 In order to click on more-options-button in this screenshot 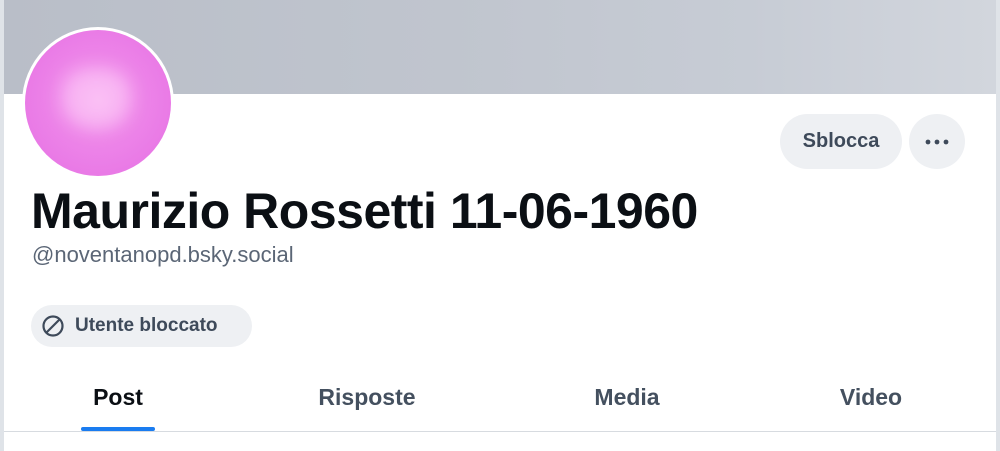, I will do `click(937, 141)`.